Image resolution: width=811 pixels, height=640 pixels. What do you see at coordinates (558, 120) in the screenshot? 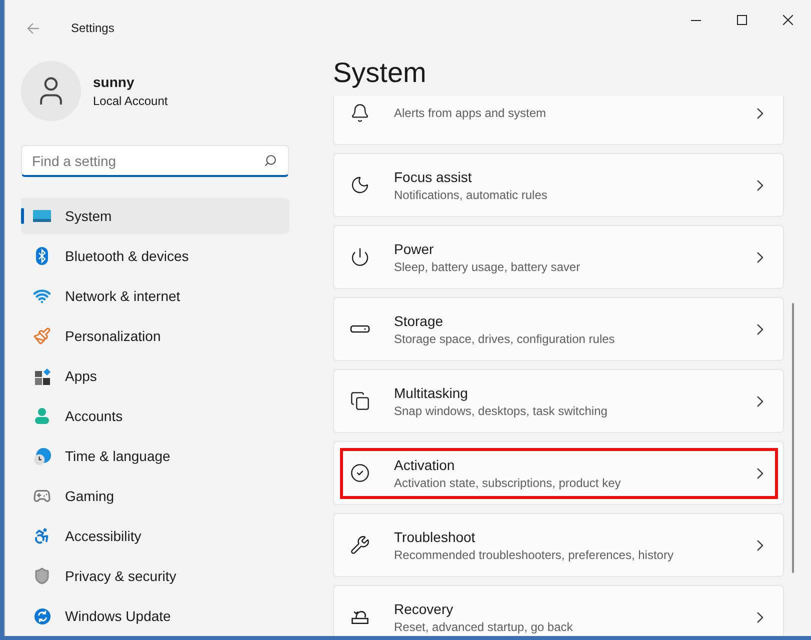
I see `settings-card: Alerts from apps and system` at bounding box center [558, 120].